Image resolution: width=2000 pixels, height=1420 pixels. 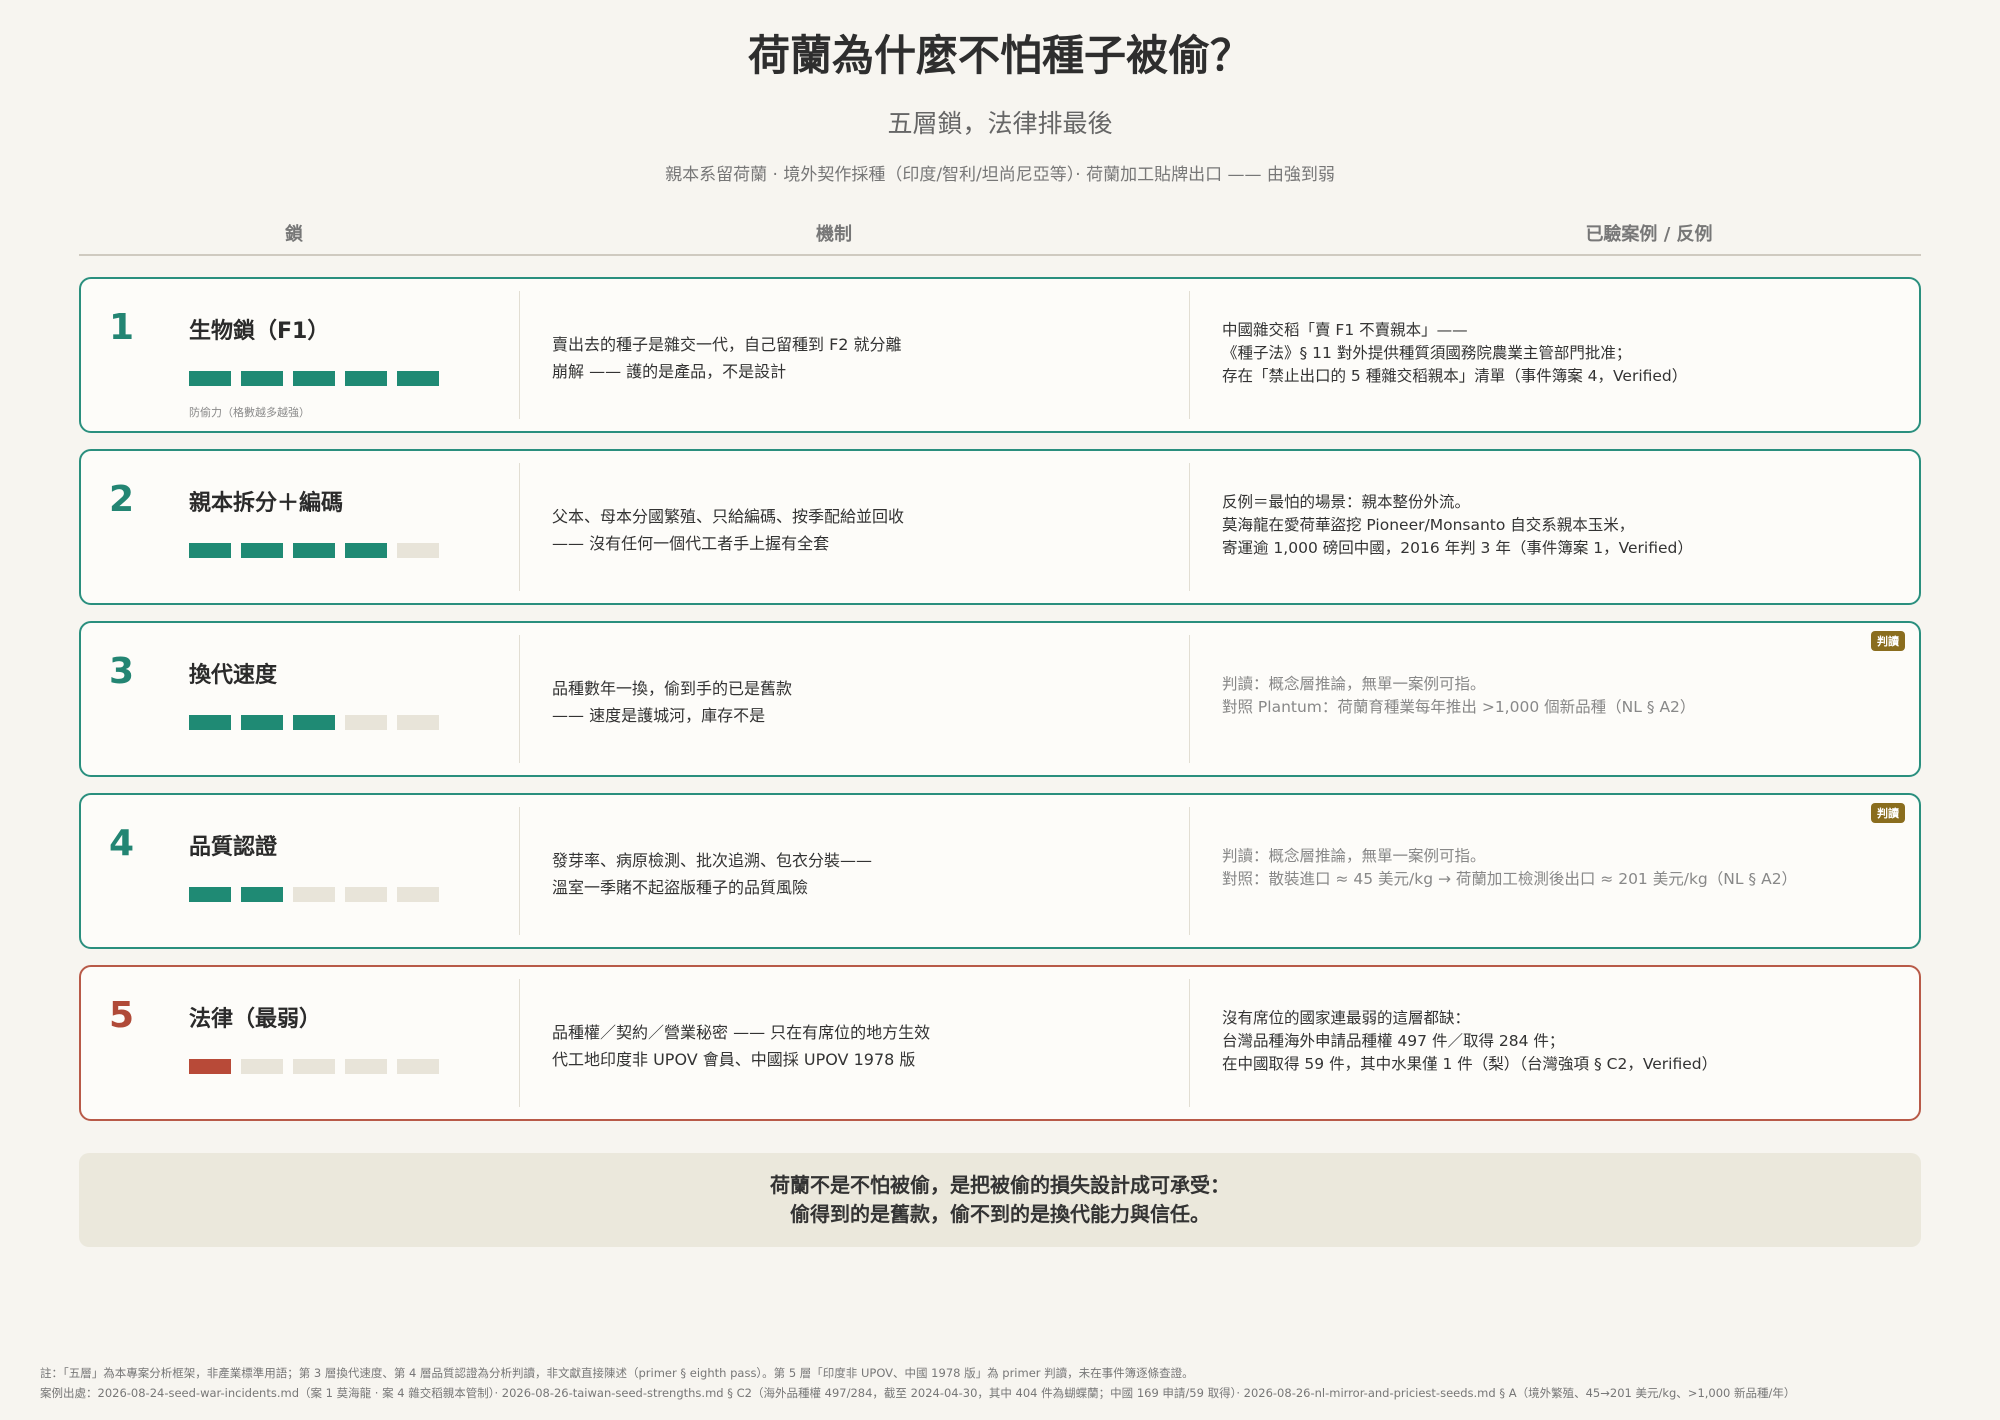 What do you see at coordinates (122, 327) in the screenshot?
I see `lock-number: 1` at bounding box center [122, 327].